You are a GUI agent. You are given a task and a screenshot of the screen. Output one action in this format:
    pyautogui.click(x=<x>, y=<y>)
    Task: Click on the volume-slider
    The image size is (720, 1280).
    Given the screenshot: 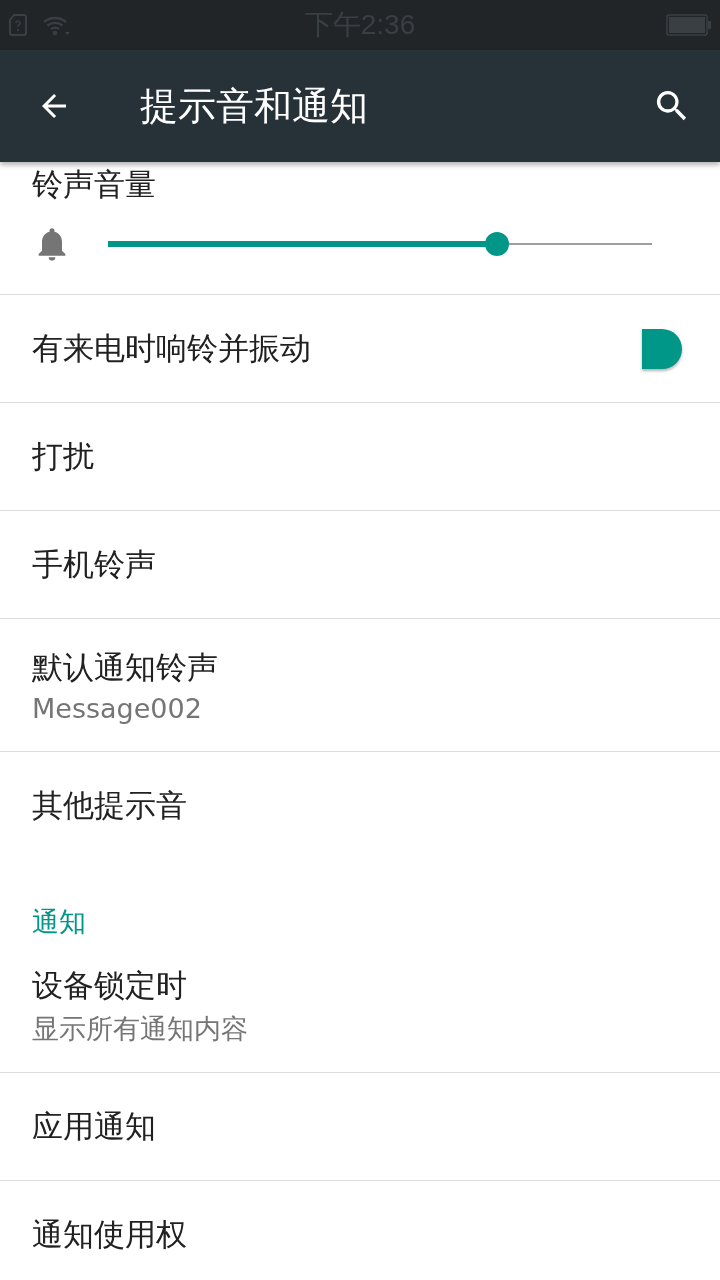 What is the action you would take?
    pyautogui.click(x=380, y=244)
    